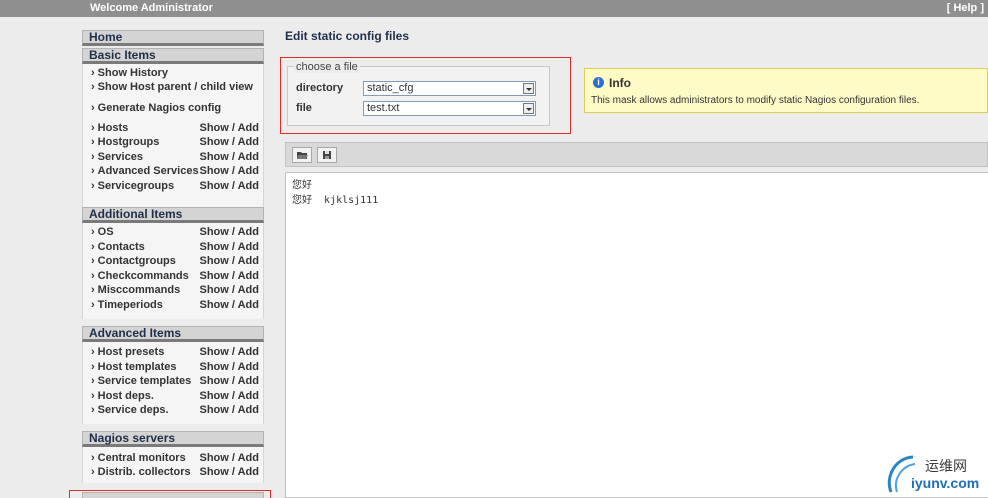  What do you see at coordinates (151, 8) in the screenshot?
I see `welcome-text: Welcome Administrator` at bounding box center [151, 8].